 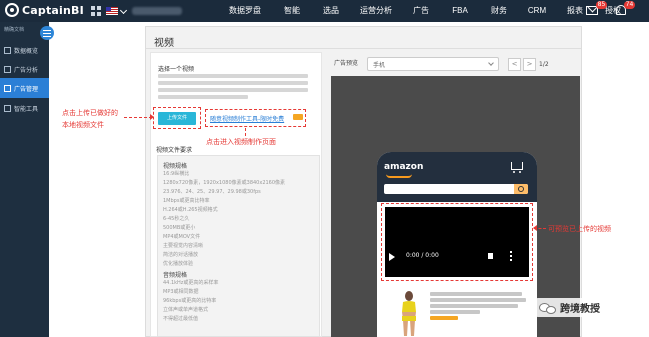 What do you see at coordinates (331, 11) in the screenshot?
I see `nav-item: 选品` at bounding box center [331, 11].